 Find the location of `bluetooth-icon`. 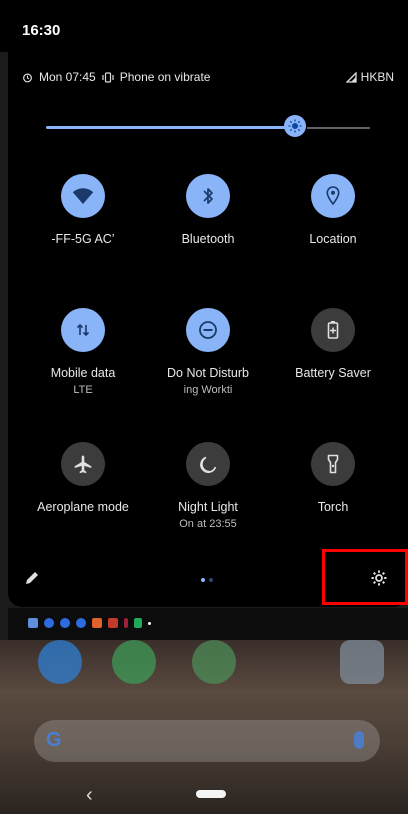

bluetooth-icon is located at coordinates (208, 196).